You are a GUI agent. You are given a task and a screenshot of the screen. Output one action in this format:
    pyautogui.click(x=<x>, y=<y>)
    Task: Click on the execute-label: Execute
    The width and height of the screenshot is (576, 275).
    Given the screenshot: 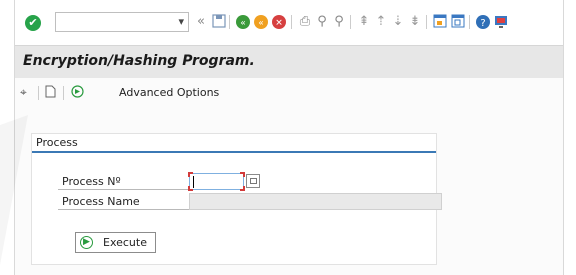 What is the action you would take?
    pyautogui.click(x=125, y=242)
    